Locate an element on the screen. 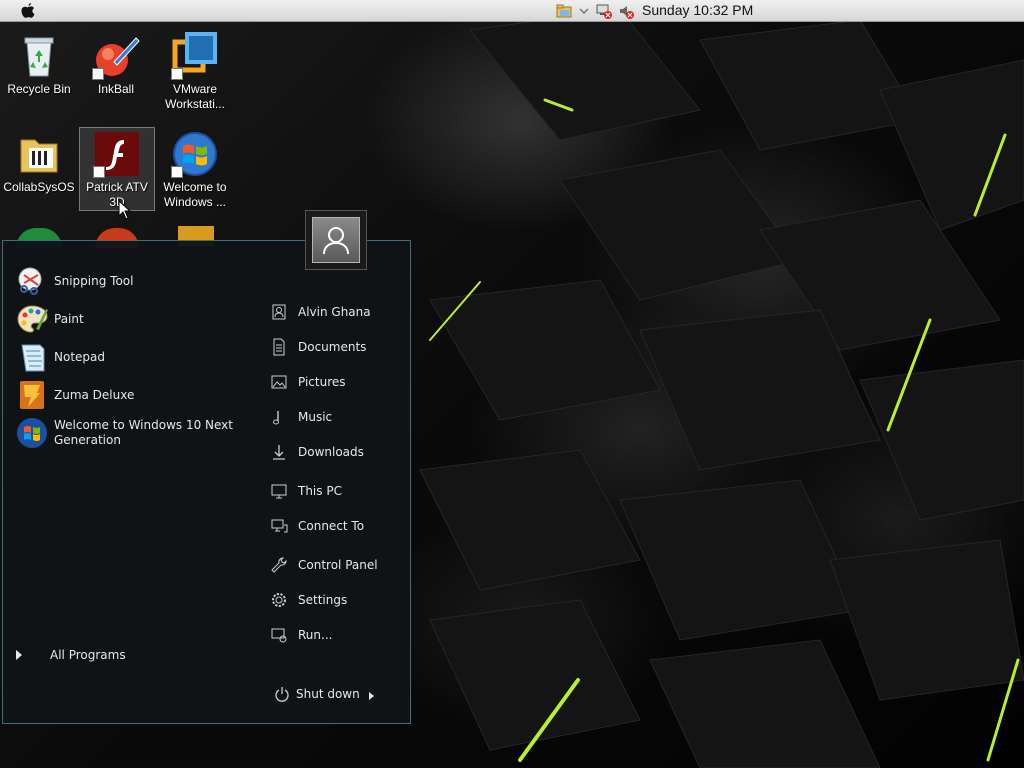 This screenshot has height=768, width=1024. mouse-cursor-icon is located at coordinates (125, 210).